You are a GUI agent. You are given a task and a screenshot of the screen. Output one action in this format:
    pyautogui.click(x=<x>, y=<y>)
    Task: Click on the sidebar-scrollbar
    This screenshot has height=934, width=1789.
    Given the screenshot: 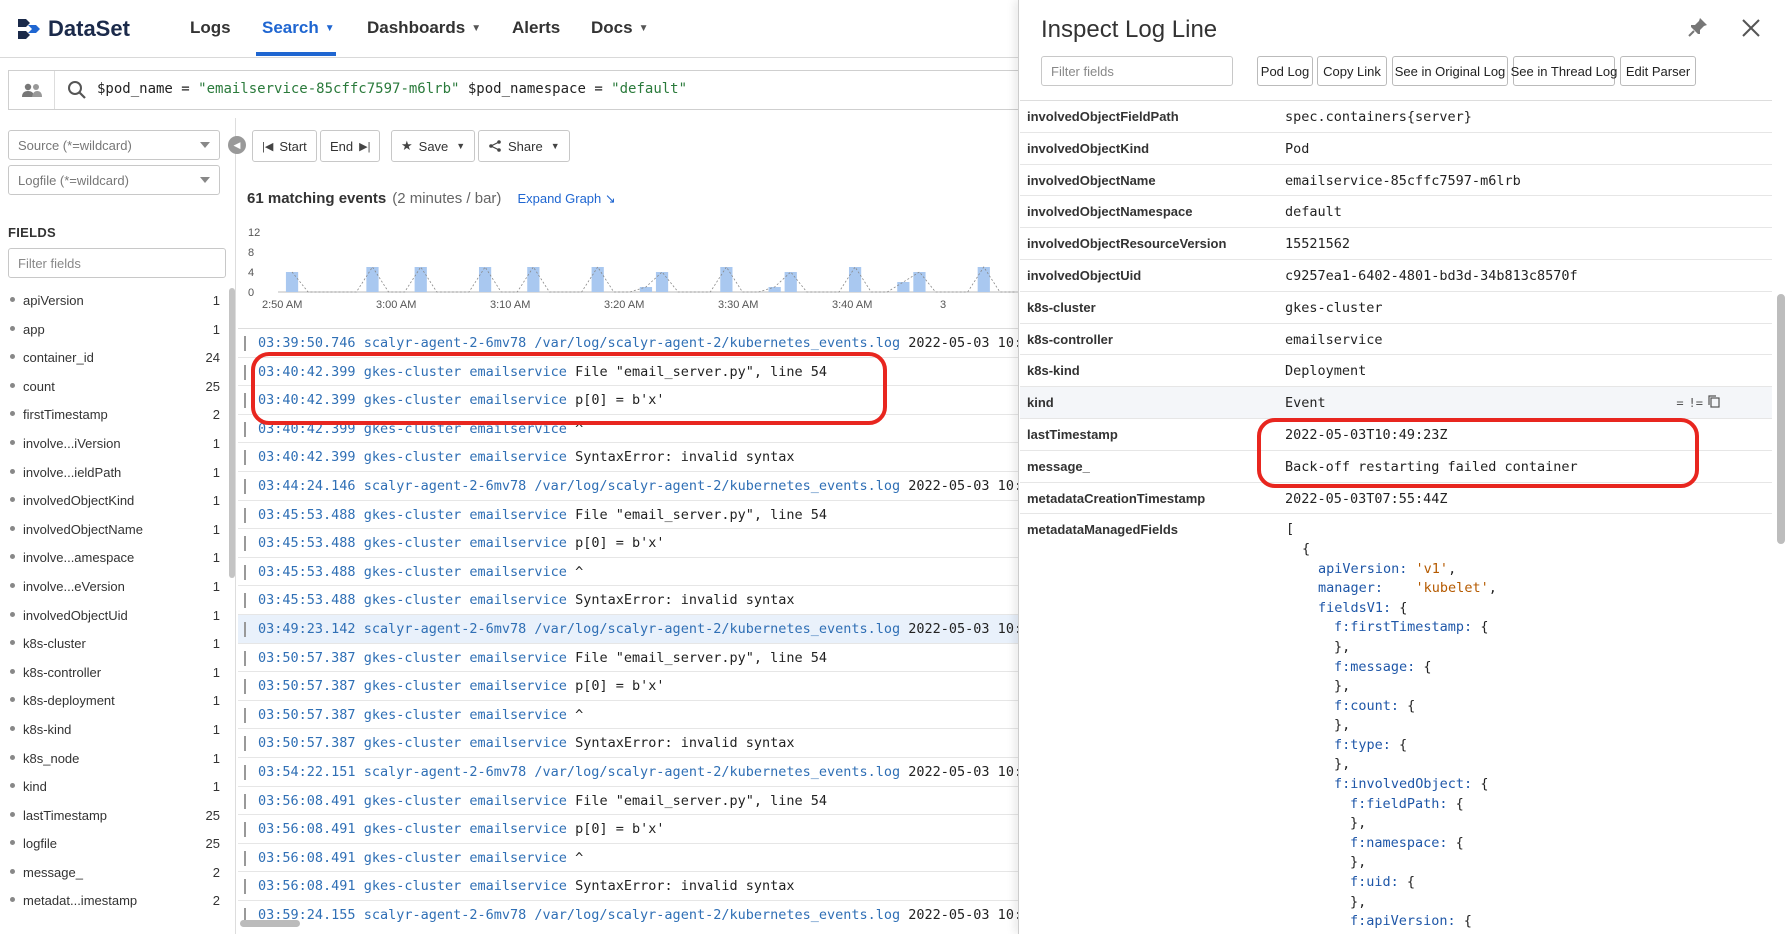 What is the action you would take?
    pyautogui.click(x=232, y=433)
    